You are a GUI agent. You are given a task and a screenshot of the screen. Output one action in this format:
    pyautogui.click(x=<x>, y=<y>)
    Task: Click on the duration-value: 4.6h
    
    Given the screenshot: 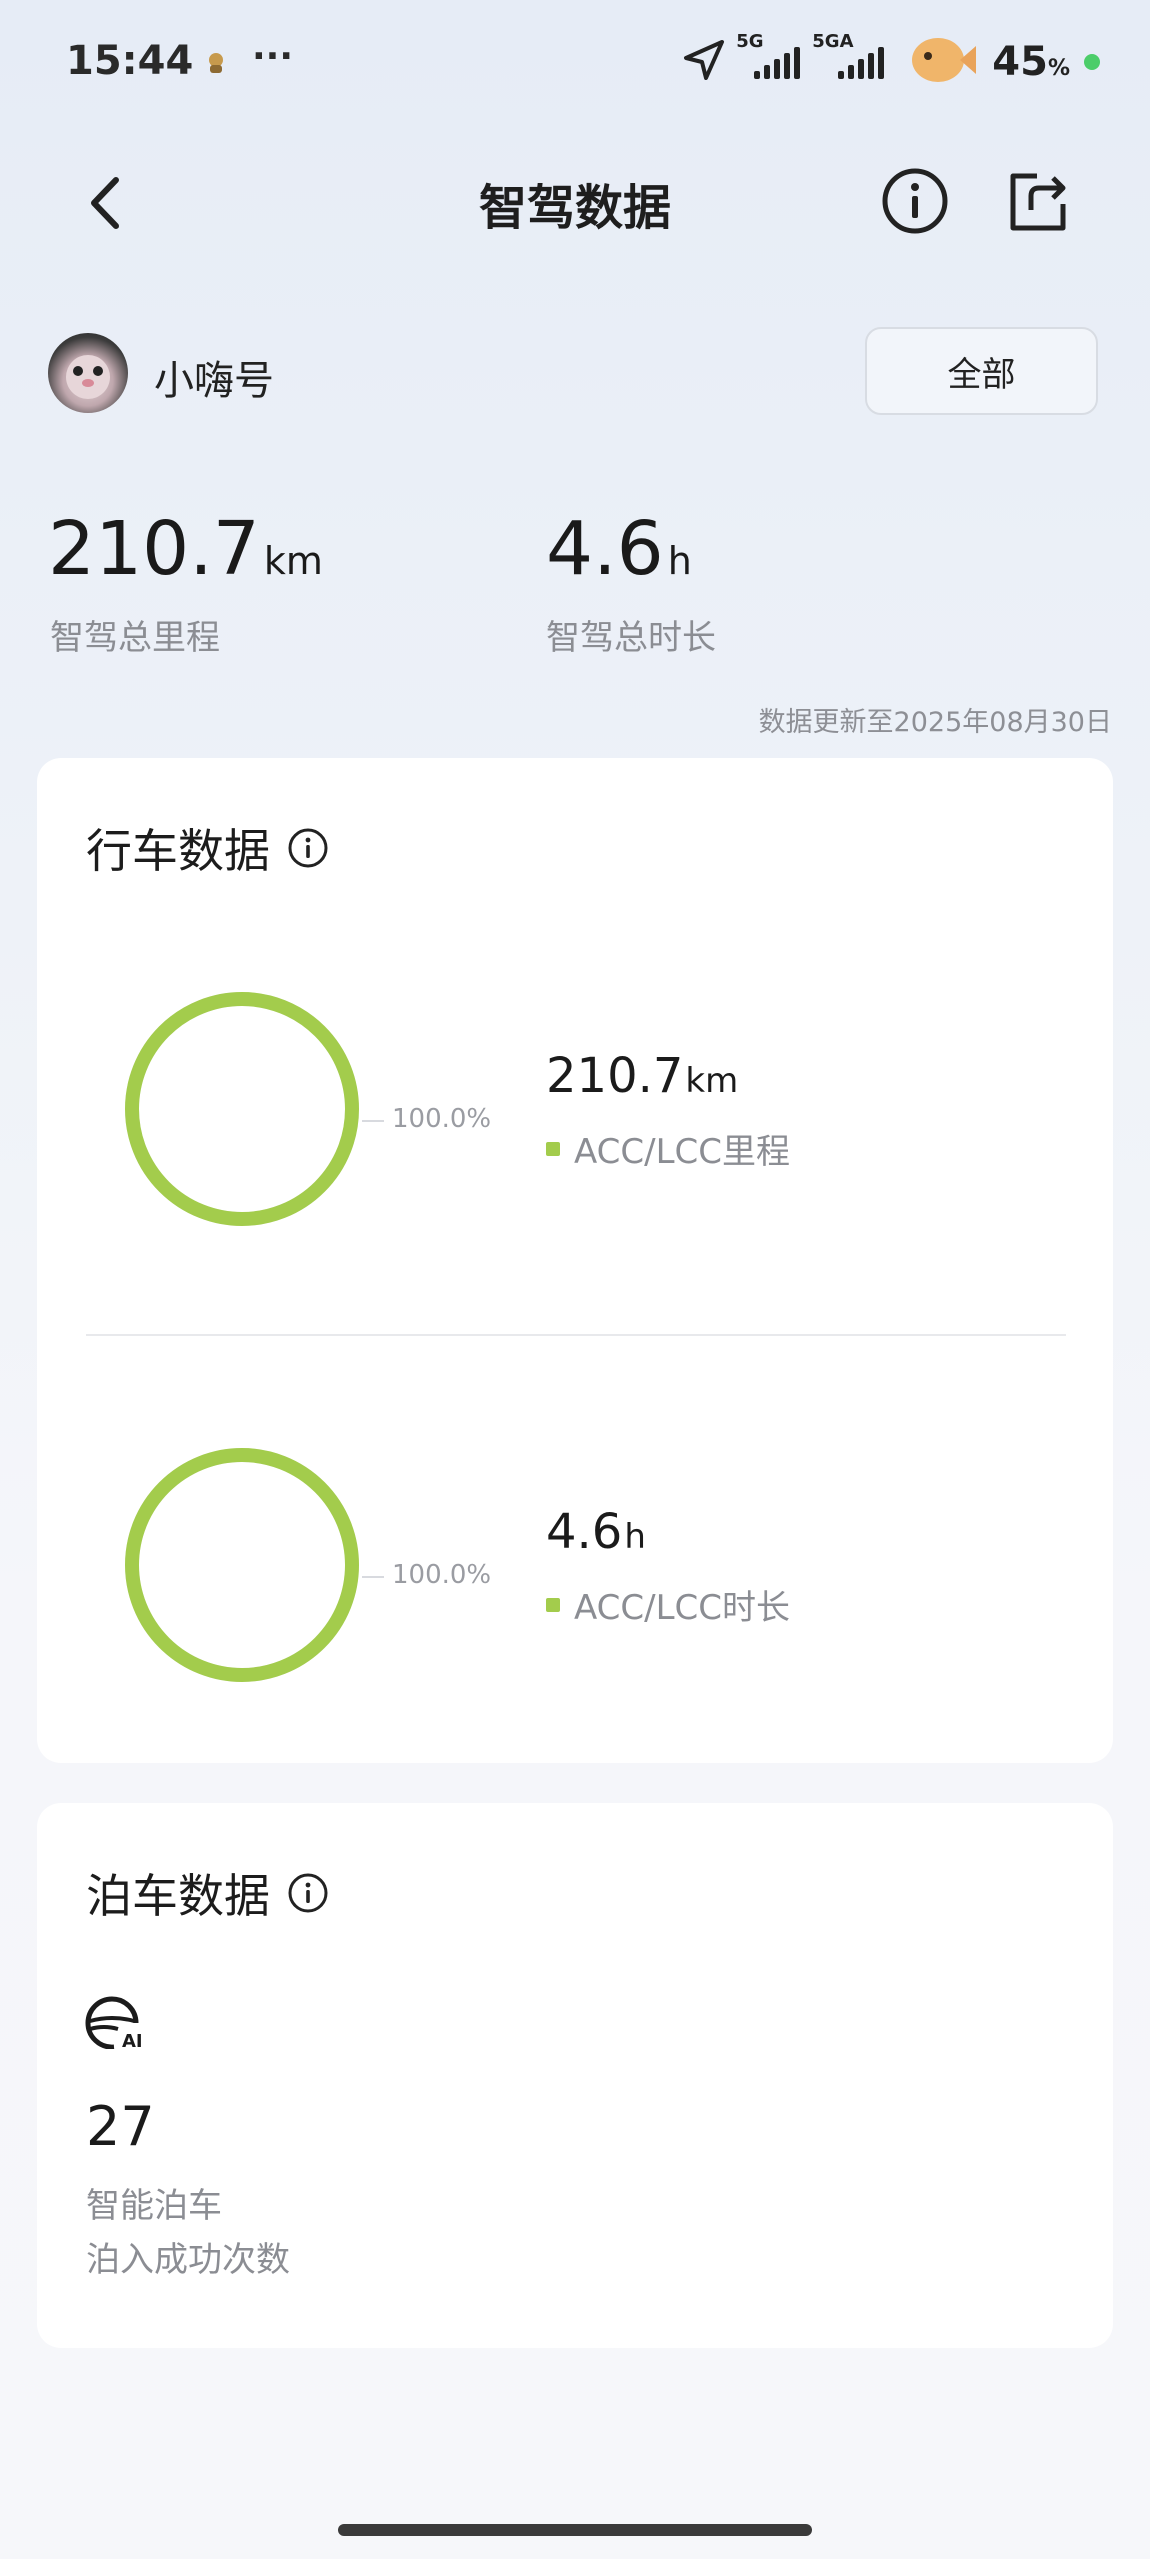 What is the action you would take?
    pyautogui.click(x=596, y=1532)
    